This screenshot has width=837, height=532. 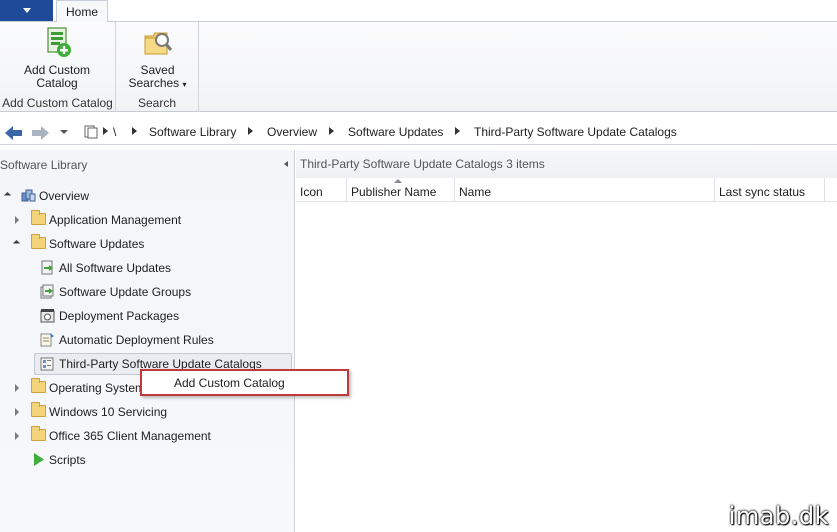 What do you see at coordinates (67, 460) in the screenshot?
I see `tree-label: Scripts` at bounding box center [67, 460].